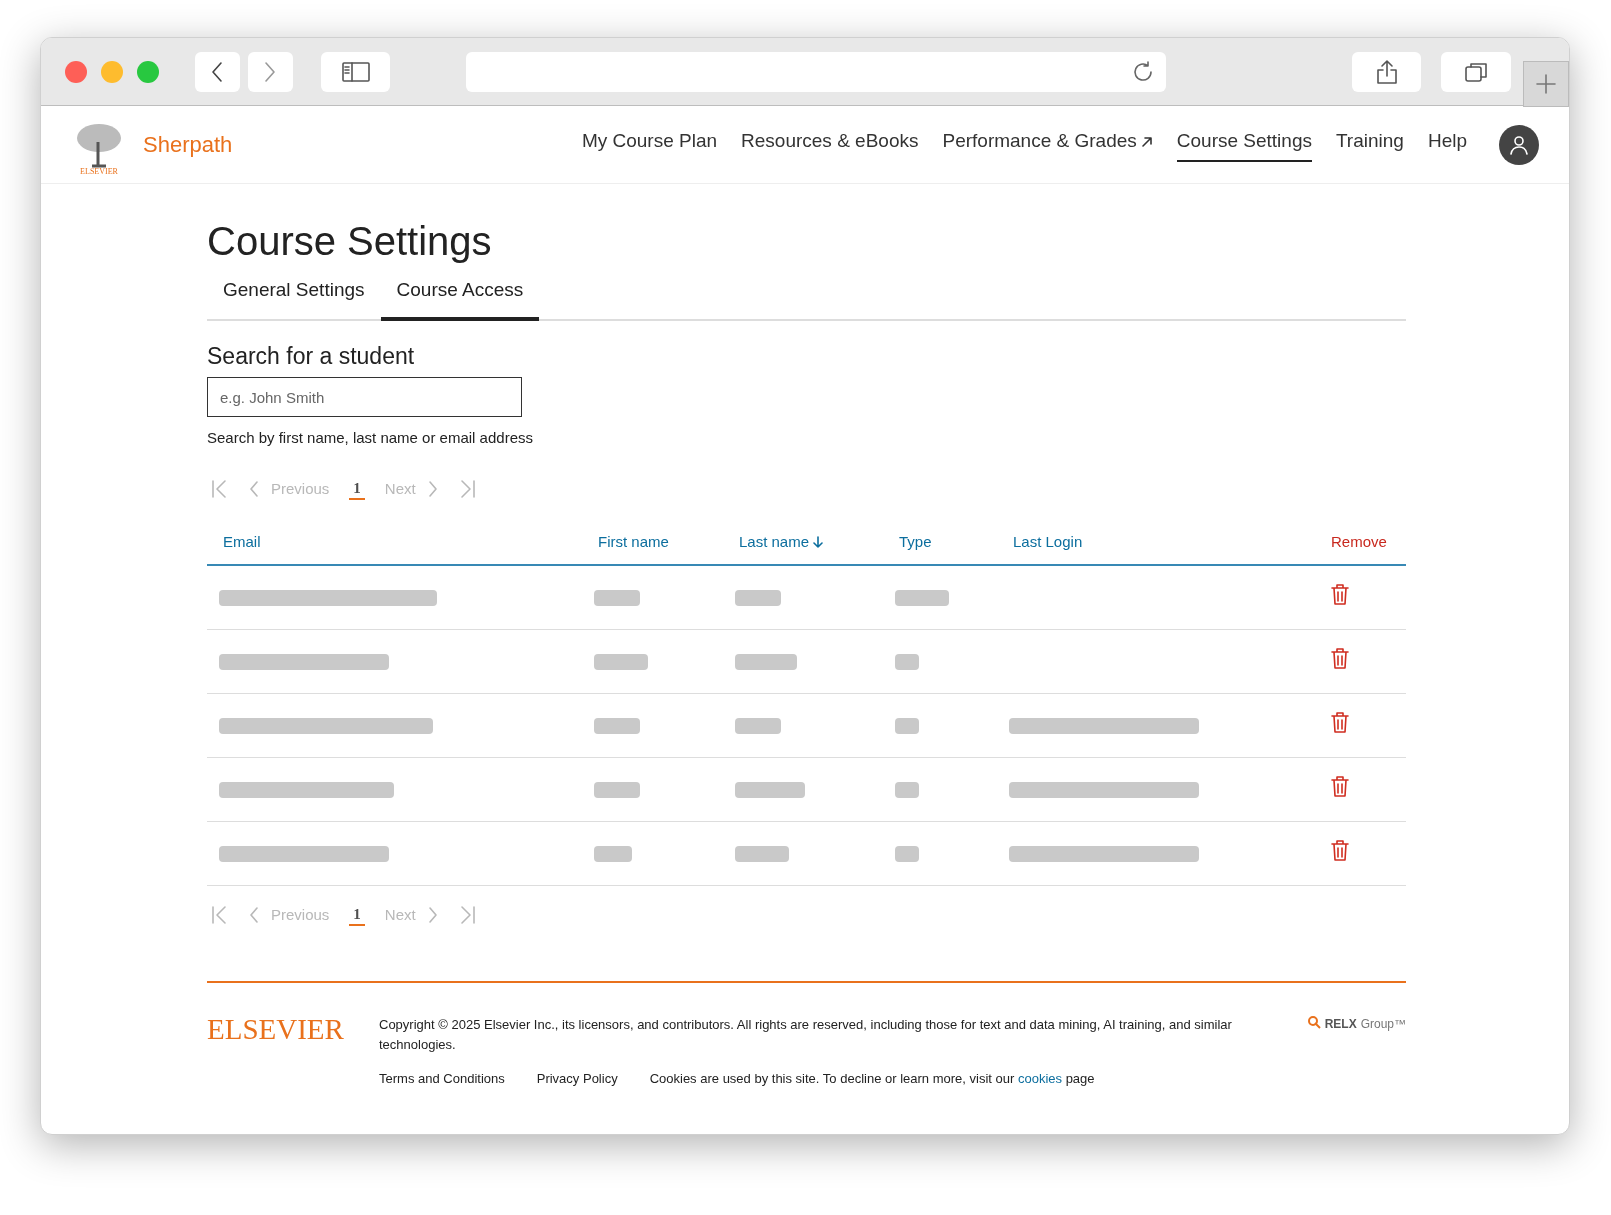  I want to click on sidebar-icon, so click(355, 71).